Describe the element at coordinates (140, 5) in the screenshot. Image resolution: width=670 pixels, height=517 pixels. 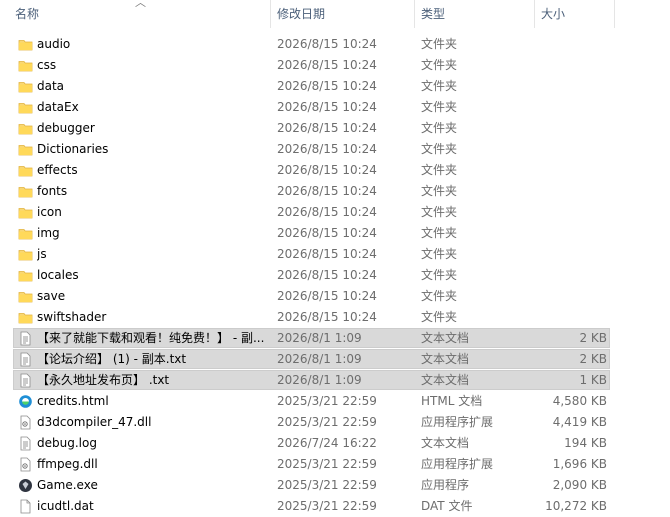
I see `sort-ascending-icon: ︿` at that location.